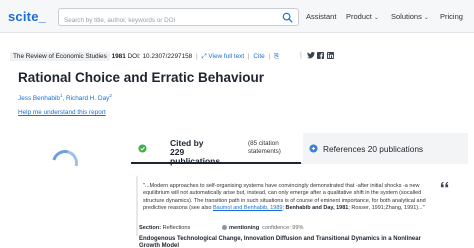 The image size is (474, 248). Describe the element at coordinates (373, 149) in the screenshot. I see `references-count: References 20 publications` at that location.